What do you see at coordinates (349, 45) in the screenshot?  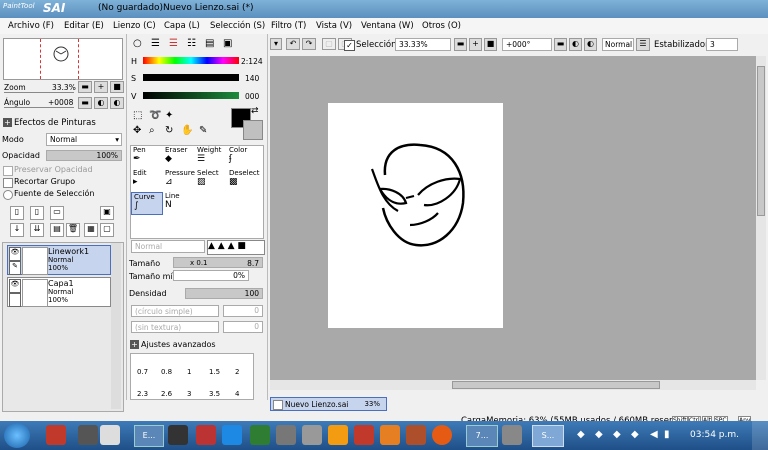 I see `selection-checkbox: ✓` at bounding box center [349, 45].